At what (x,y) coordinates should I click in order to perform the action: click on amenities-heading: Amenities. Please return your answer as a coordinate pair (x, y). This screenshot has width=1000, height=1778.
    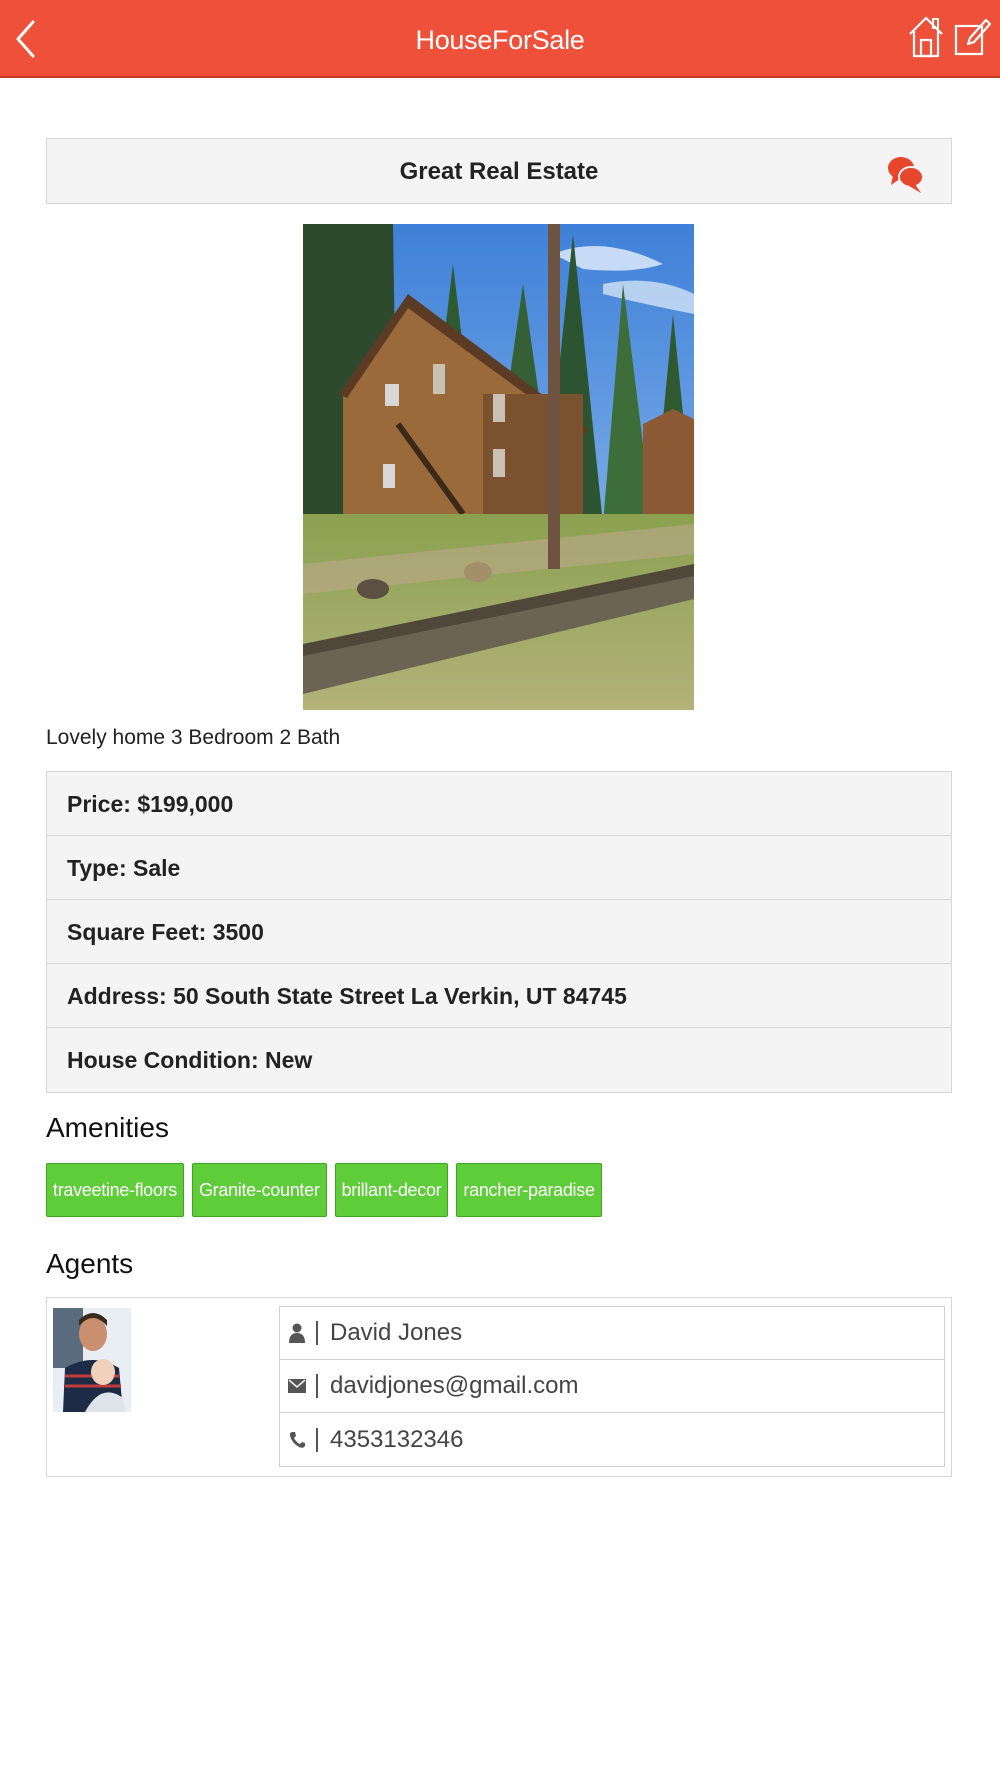
    Looking at the image, I should click on (107, 1127).